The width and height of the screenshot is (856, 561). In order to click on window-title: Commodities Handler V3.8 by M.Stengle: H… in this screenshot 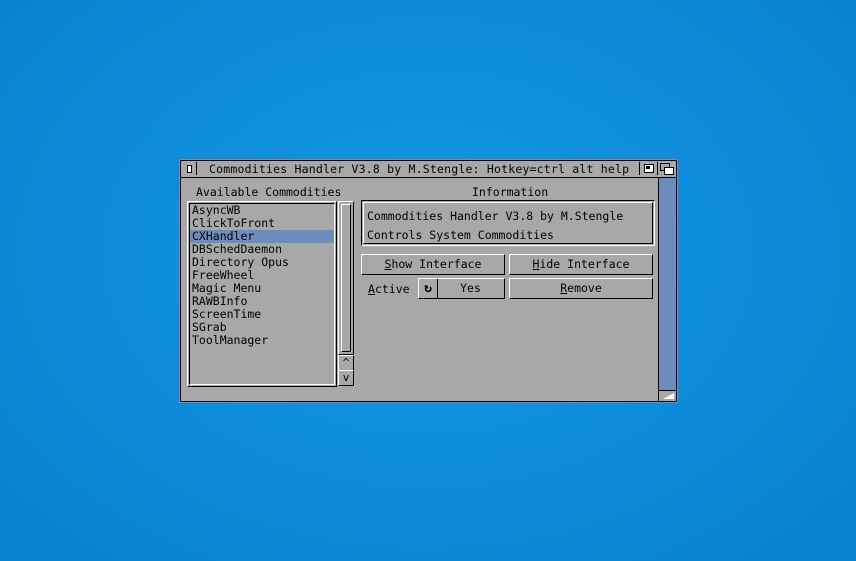, I will do `click(419, 169)`.